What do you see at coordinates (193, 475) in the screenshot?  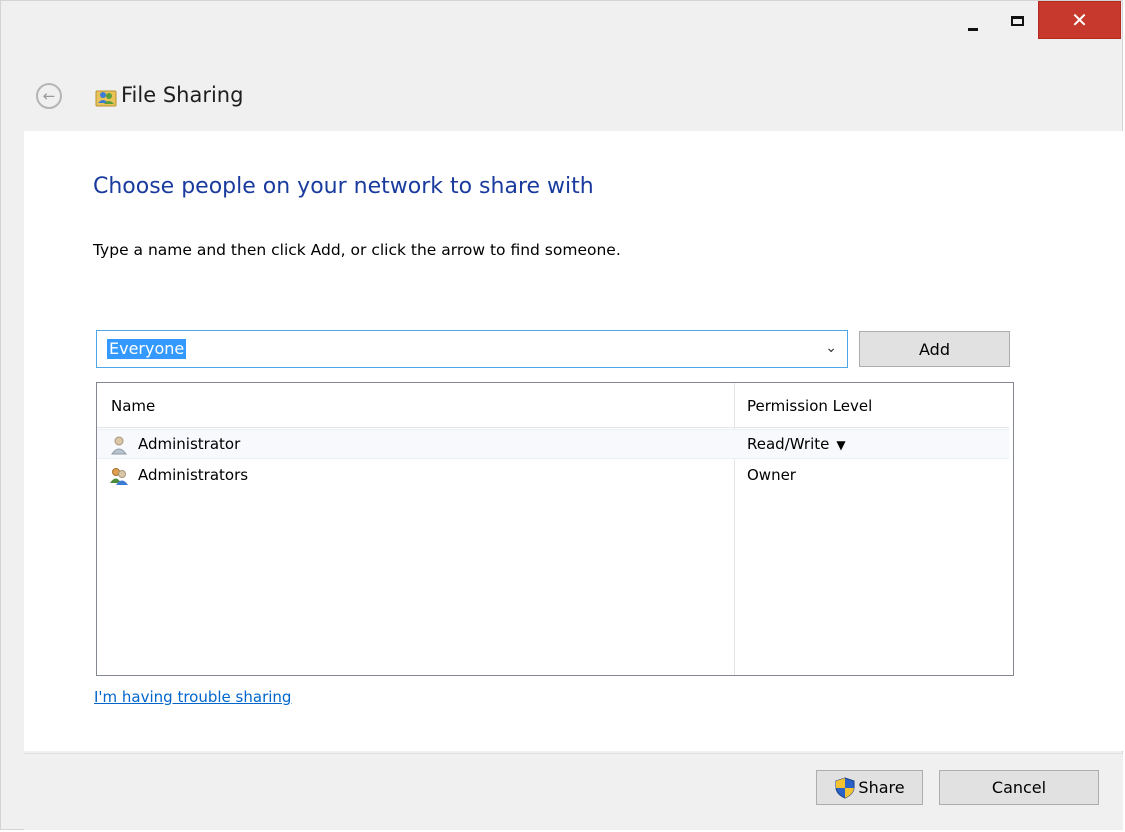 I see `row-name: Administrators` at bounding box center [193, 475].